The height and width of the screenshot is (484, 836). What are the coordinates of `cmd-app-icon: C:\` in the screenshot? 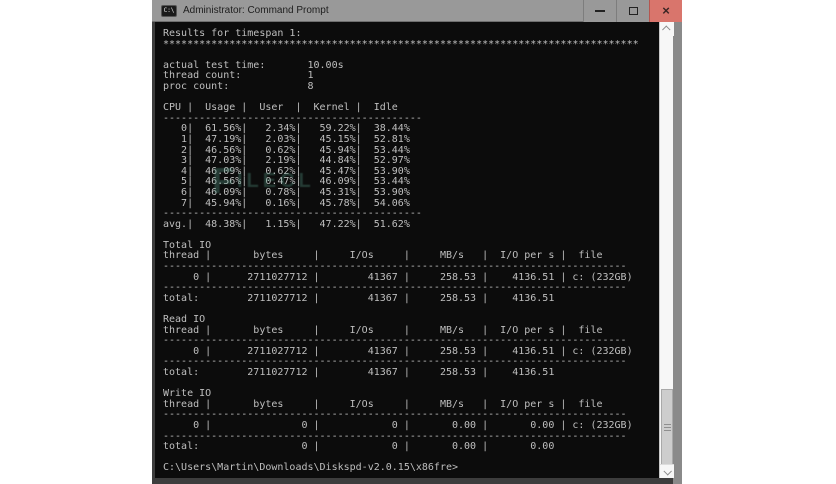 It's located at (169, 10).